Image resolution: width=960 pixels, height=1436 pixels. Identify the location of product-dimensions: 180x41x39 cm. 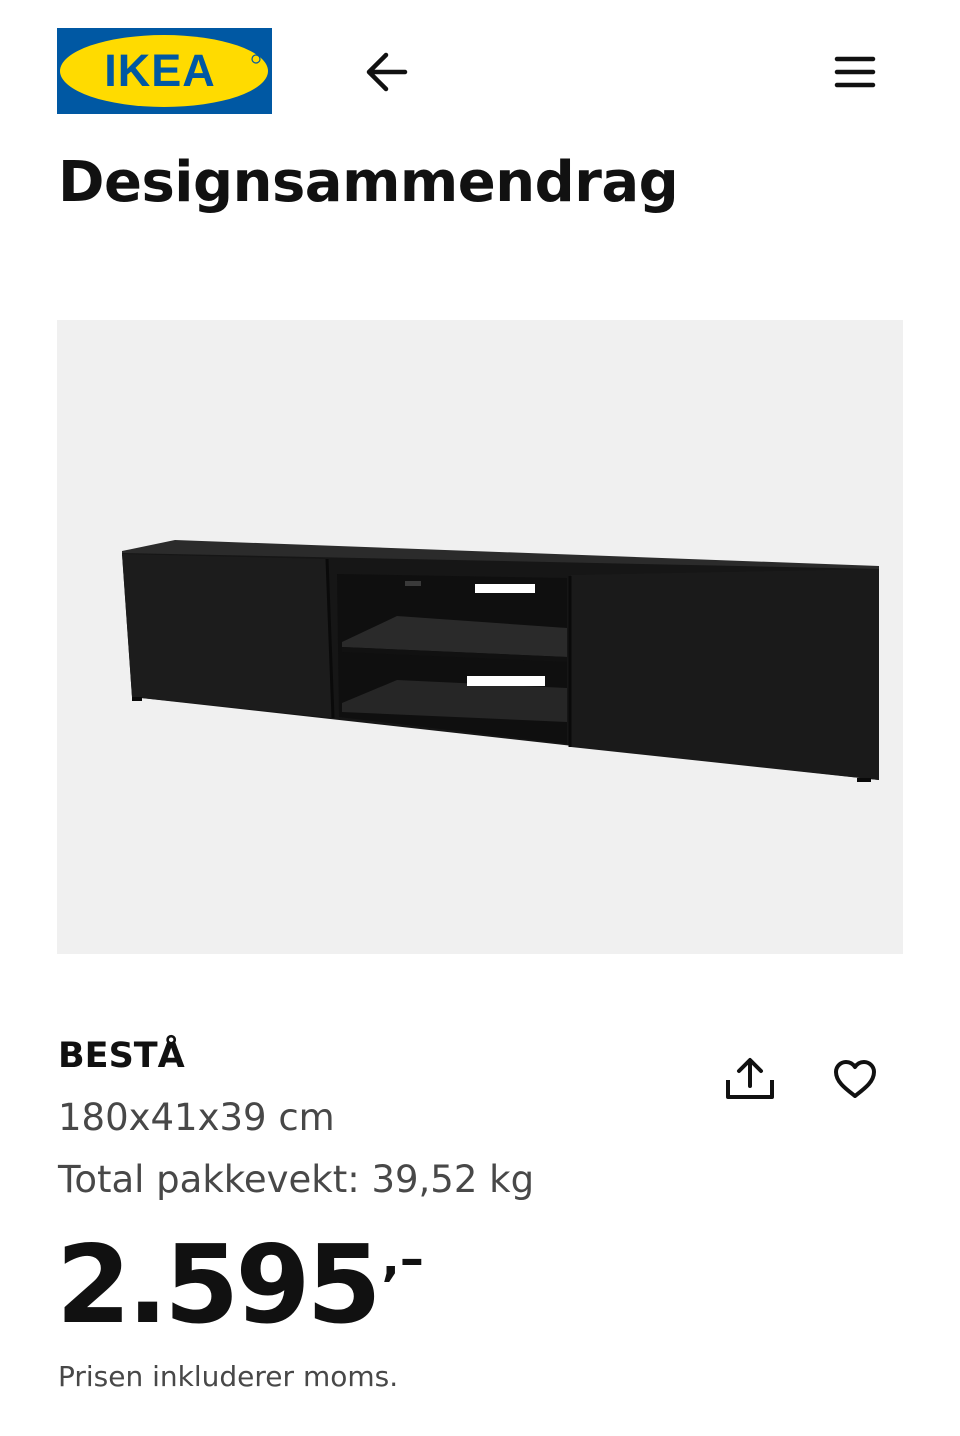
(196, 1117).